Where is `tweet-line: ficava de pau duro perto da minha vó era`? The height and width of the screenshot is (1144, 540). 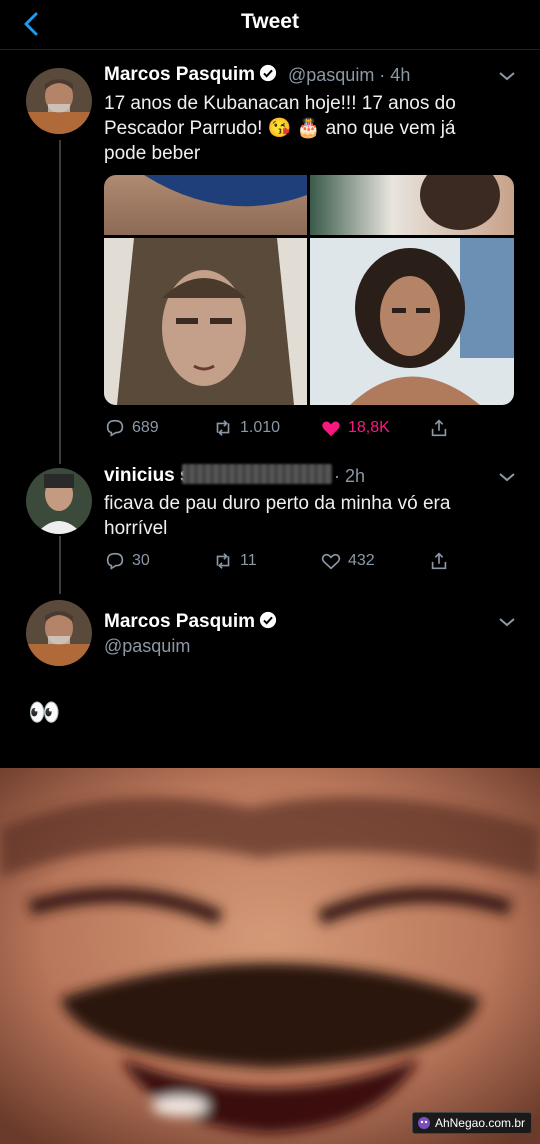 tweet-line: ficava de pau duro perto da minha vó era is located at coordinates (277, 503).